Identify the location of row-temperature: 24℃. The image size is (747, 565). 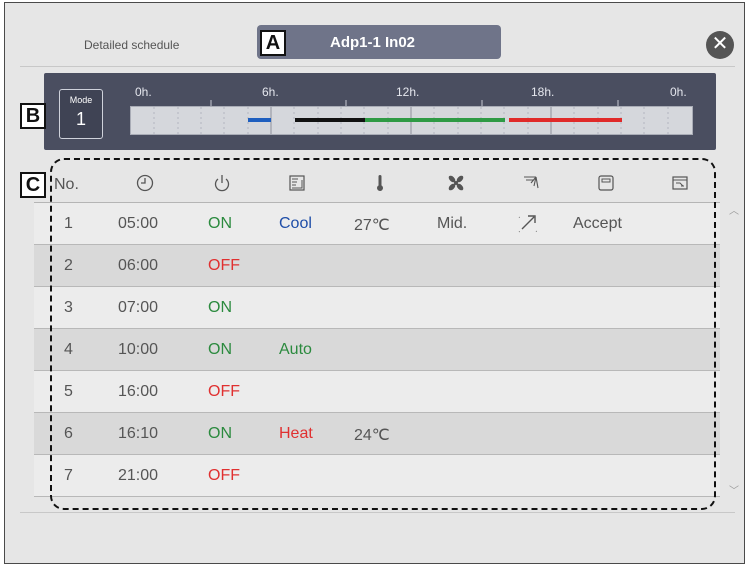
(372, 435).